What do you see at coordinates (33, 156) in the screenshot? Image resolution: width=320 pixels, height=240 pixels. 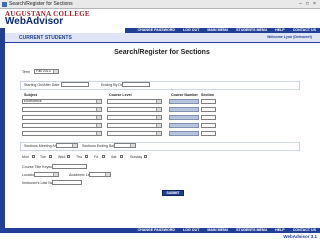 I see `day-mon-checkbox` at bounding box center [33, 156].